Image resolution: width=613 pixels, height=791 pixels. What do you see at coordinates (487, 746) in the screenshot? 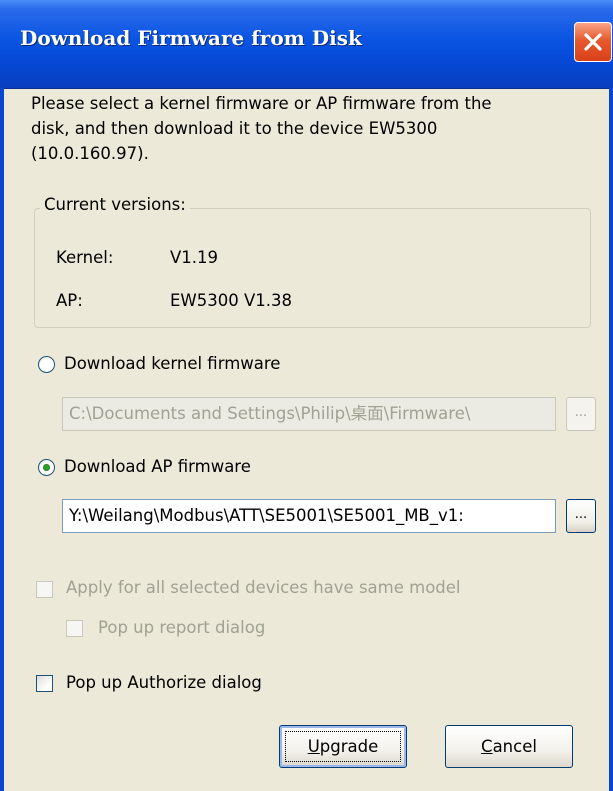
I see `cancel-mnemonic: C` at bounding box center [487, 746].